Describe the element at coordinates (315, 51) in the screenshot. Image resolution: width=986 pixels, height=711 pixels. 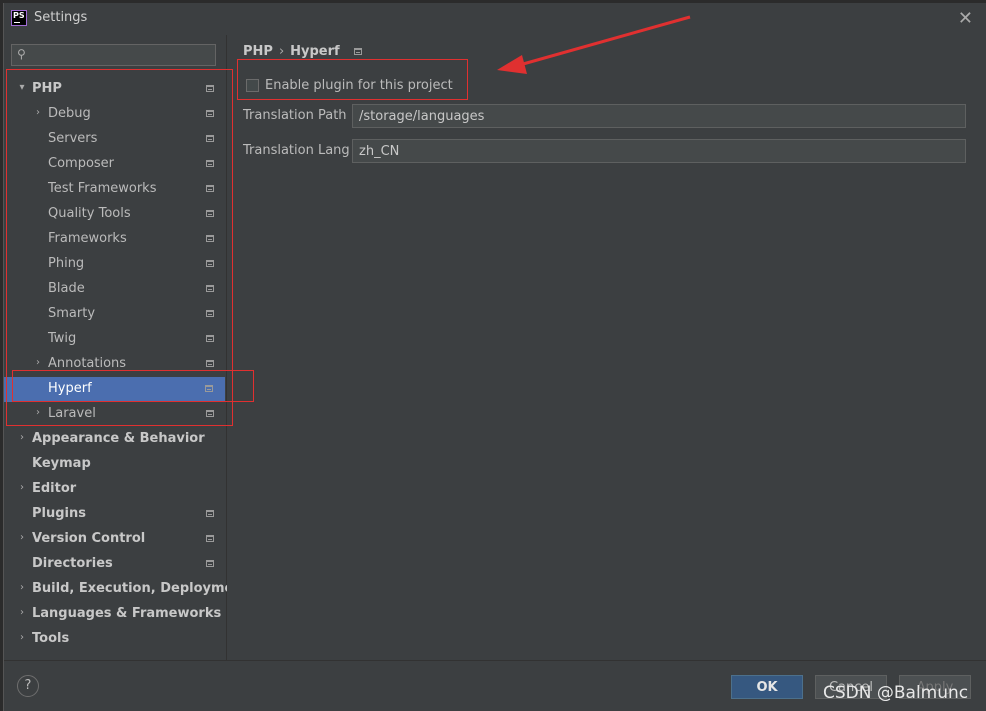
I see `breadcrumb-current: Hyperf` at that location.